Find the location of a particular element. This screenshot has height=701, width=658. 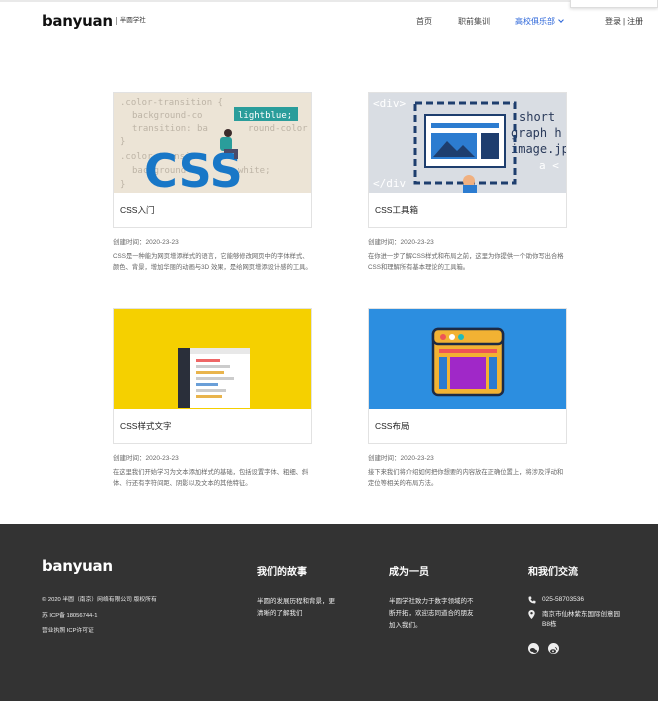

footer-address: 南京市仙林紫东国际创意园B8栋 is located at coordinates (578, 620).